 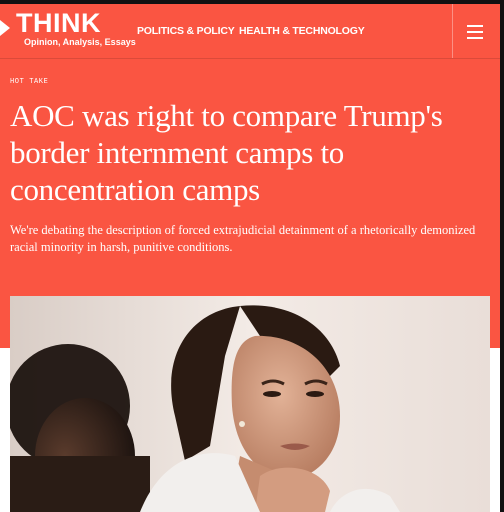 What do you see at coordinates (452, 31) in the screenshot?
I see `header-divider` at bounding box center [452, 31].